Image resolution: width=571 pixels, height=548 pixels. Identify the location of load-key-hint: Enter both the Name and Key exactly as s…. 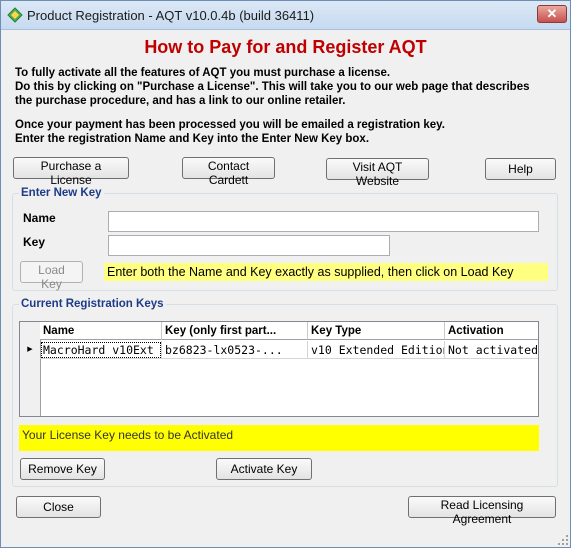
(326, 272).